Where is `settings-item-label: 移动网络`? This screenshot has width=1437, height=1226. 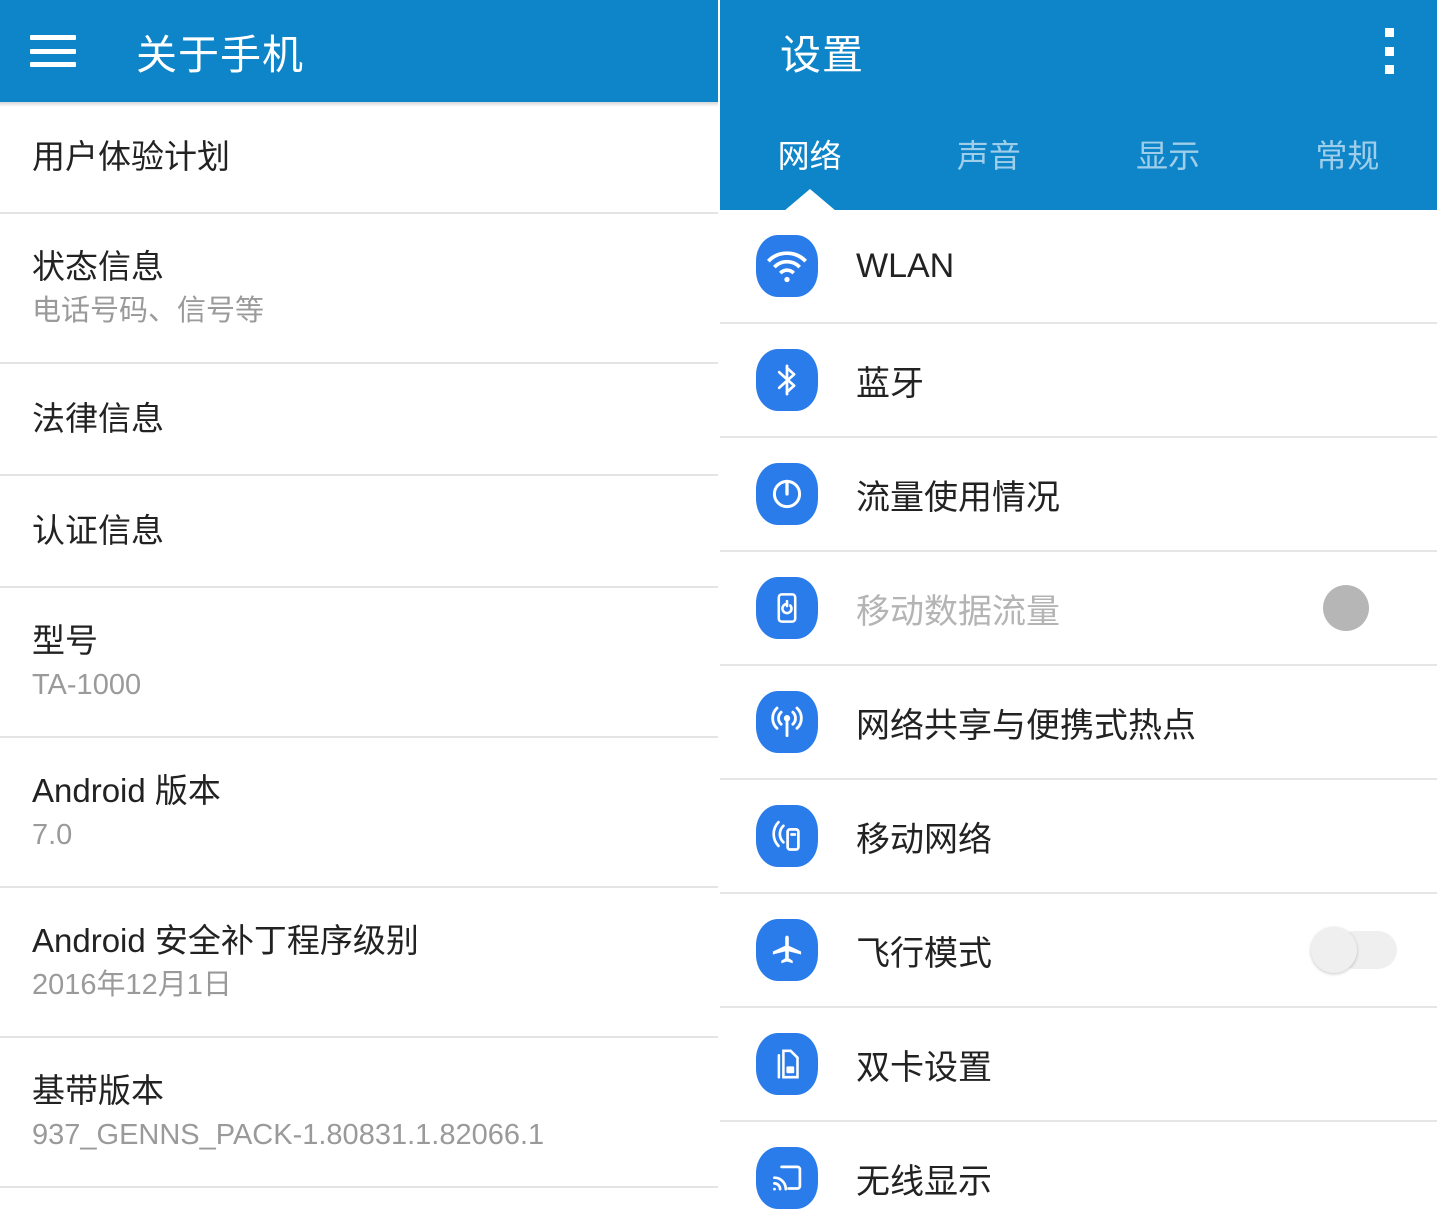
settings-item-label: 移动网络 is located at coordinates (924, 839).